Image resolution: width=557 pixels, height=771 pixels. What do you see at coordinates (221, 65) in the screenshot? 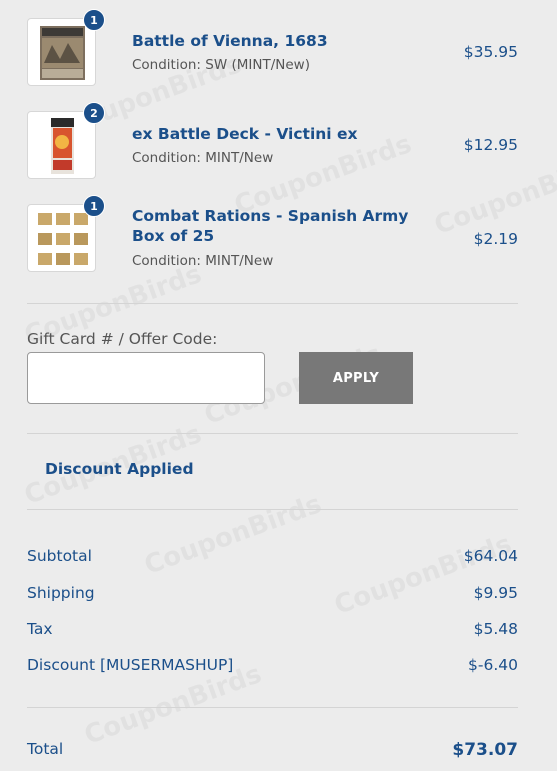
I see `item-condition: Condition: SW (MINT/New)` at bounding box center [221, 65].